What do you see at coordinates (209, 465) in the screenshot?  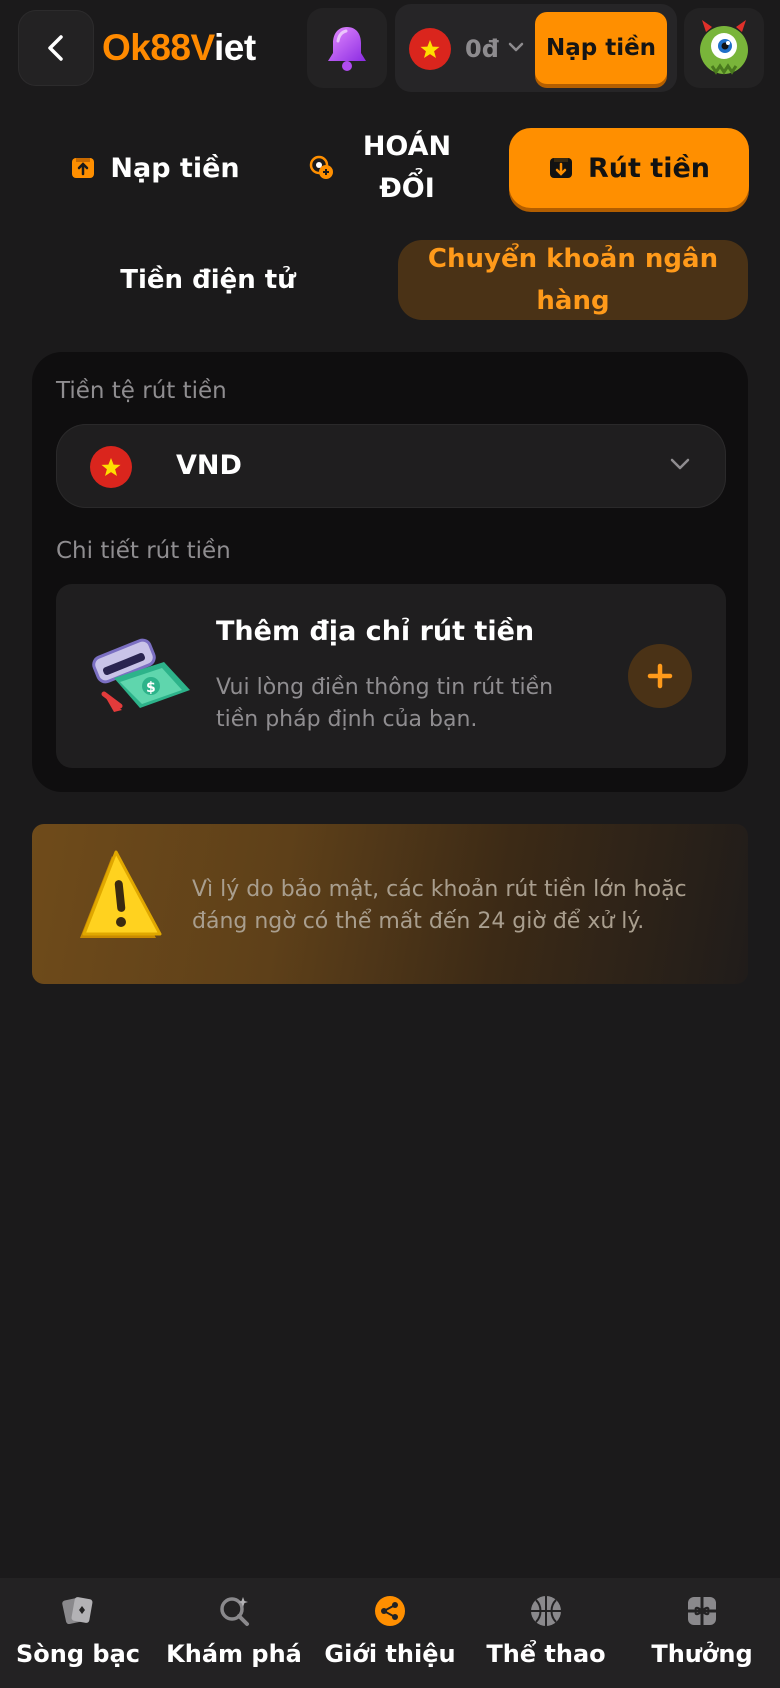 I see `currency-value: VND` at bounding box center [209, 465].